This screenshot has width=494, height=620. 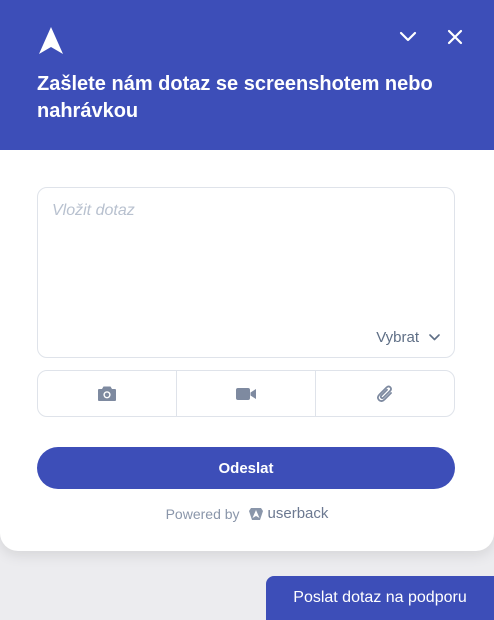 What do you see at coordinates (93, 210) in the screenshot?
I see `textarea-placeholder: Vložit dotaz` at bounding box center [93, 210].